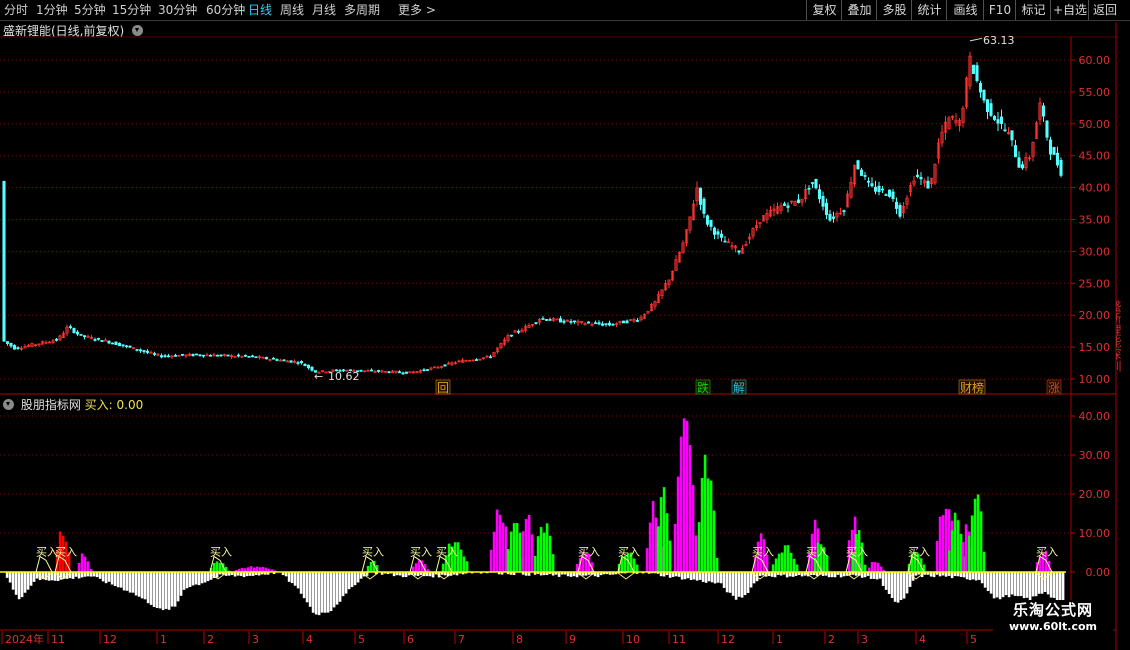 This screenshot has width=1130, height=650. Describe the element at coordinates (703, 387) in the screenshot. I see `event-tag: 跌` at that location.